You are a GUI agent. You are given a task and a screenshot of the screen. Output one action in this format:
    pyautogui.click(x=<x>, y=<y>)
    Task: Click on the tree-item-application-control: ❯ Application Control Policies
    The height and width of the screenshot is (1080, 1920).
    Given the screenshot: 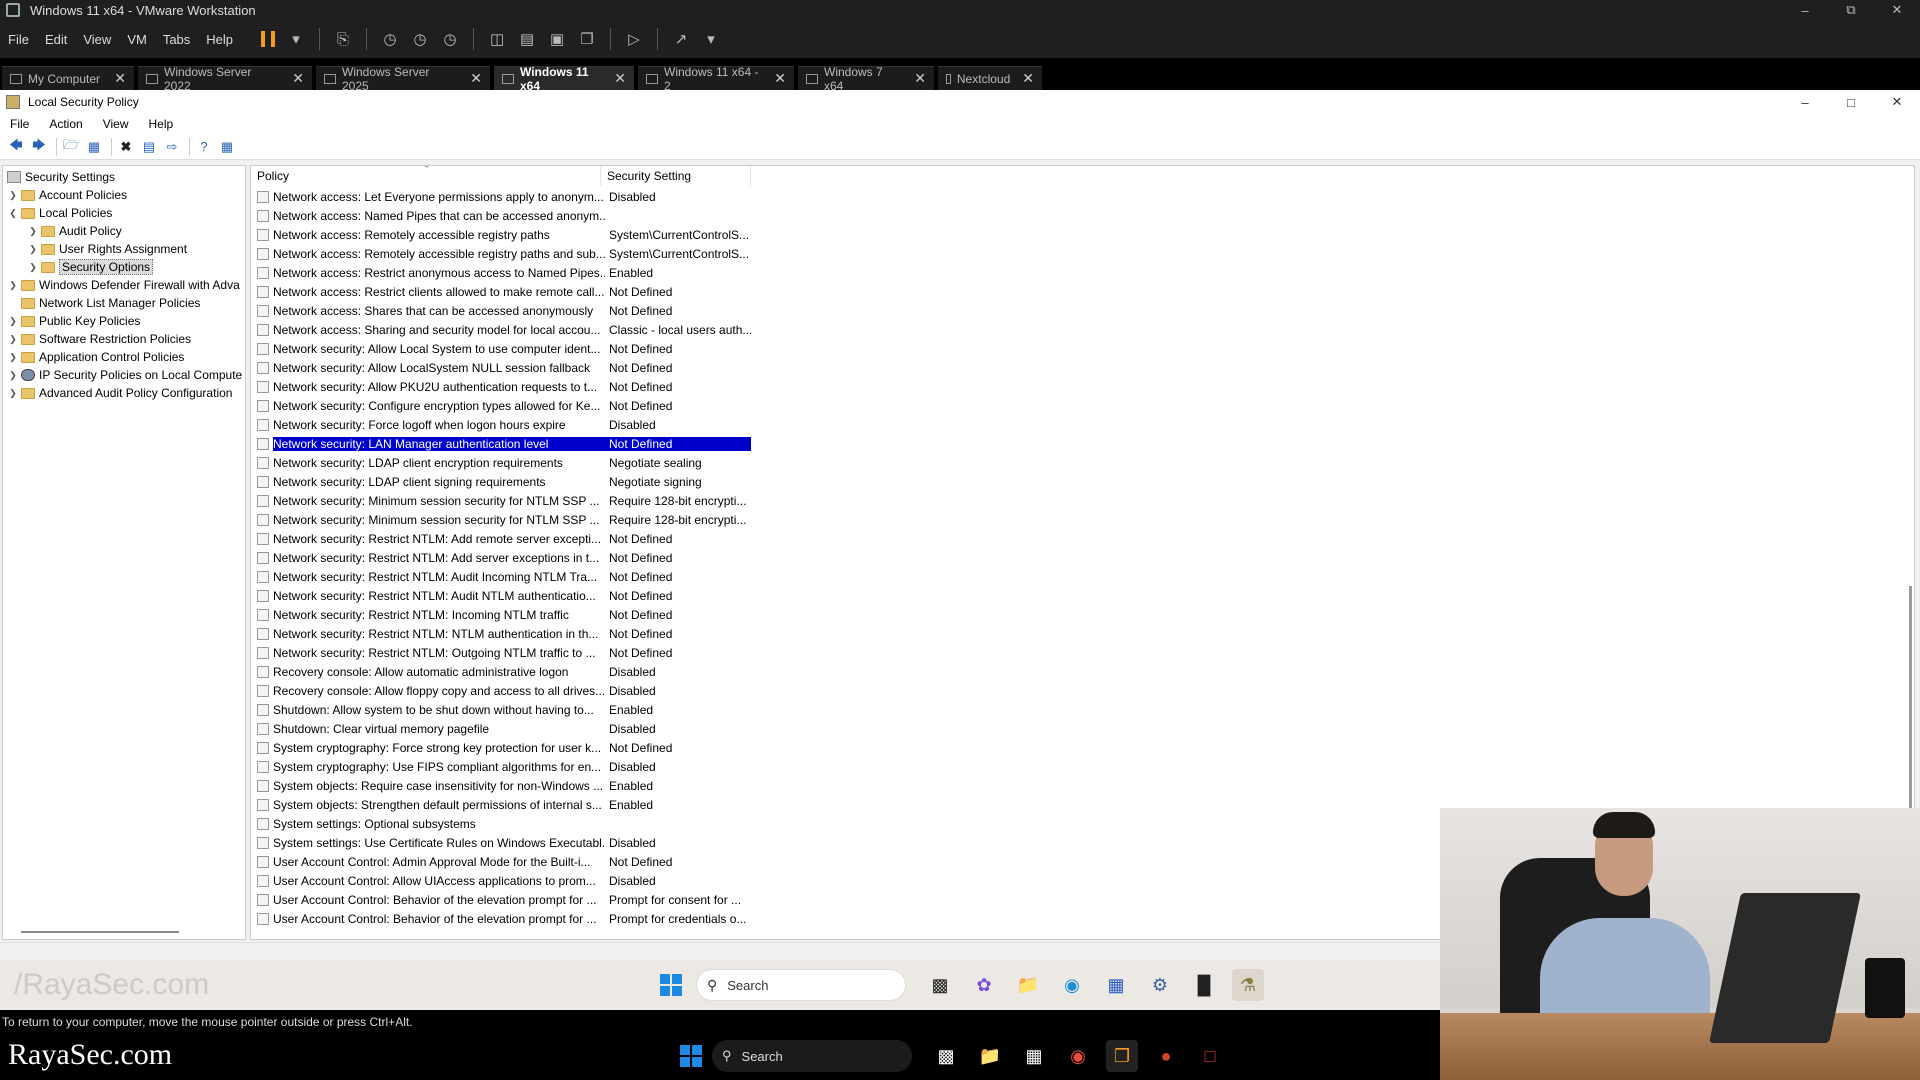 What is the action you would take?
    pyautogui.click(x=95, y=357)
    